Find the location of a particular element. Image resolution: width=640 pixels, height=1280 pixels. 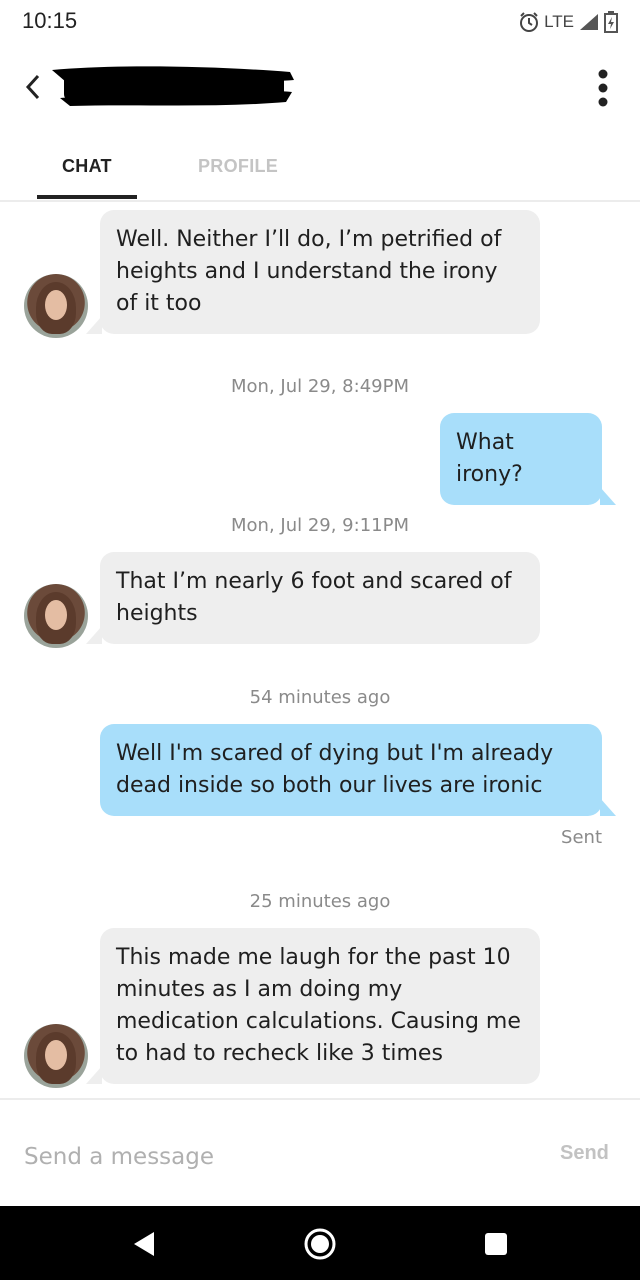

timestamp: 54 minutes ago is located at coordinates (320, 697).